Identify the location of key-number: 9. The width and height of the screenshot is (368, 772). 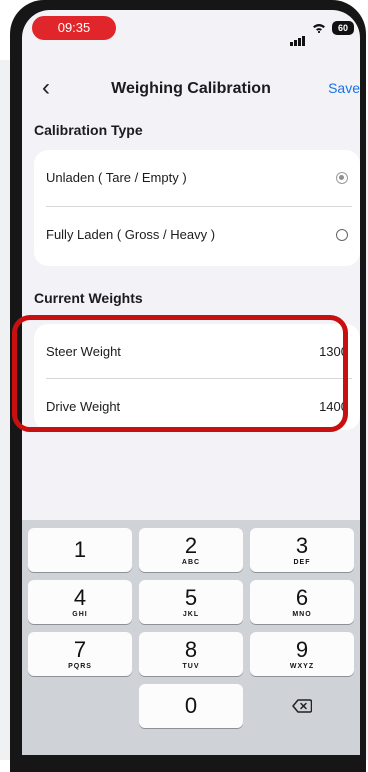
(302, 649).